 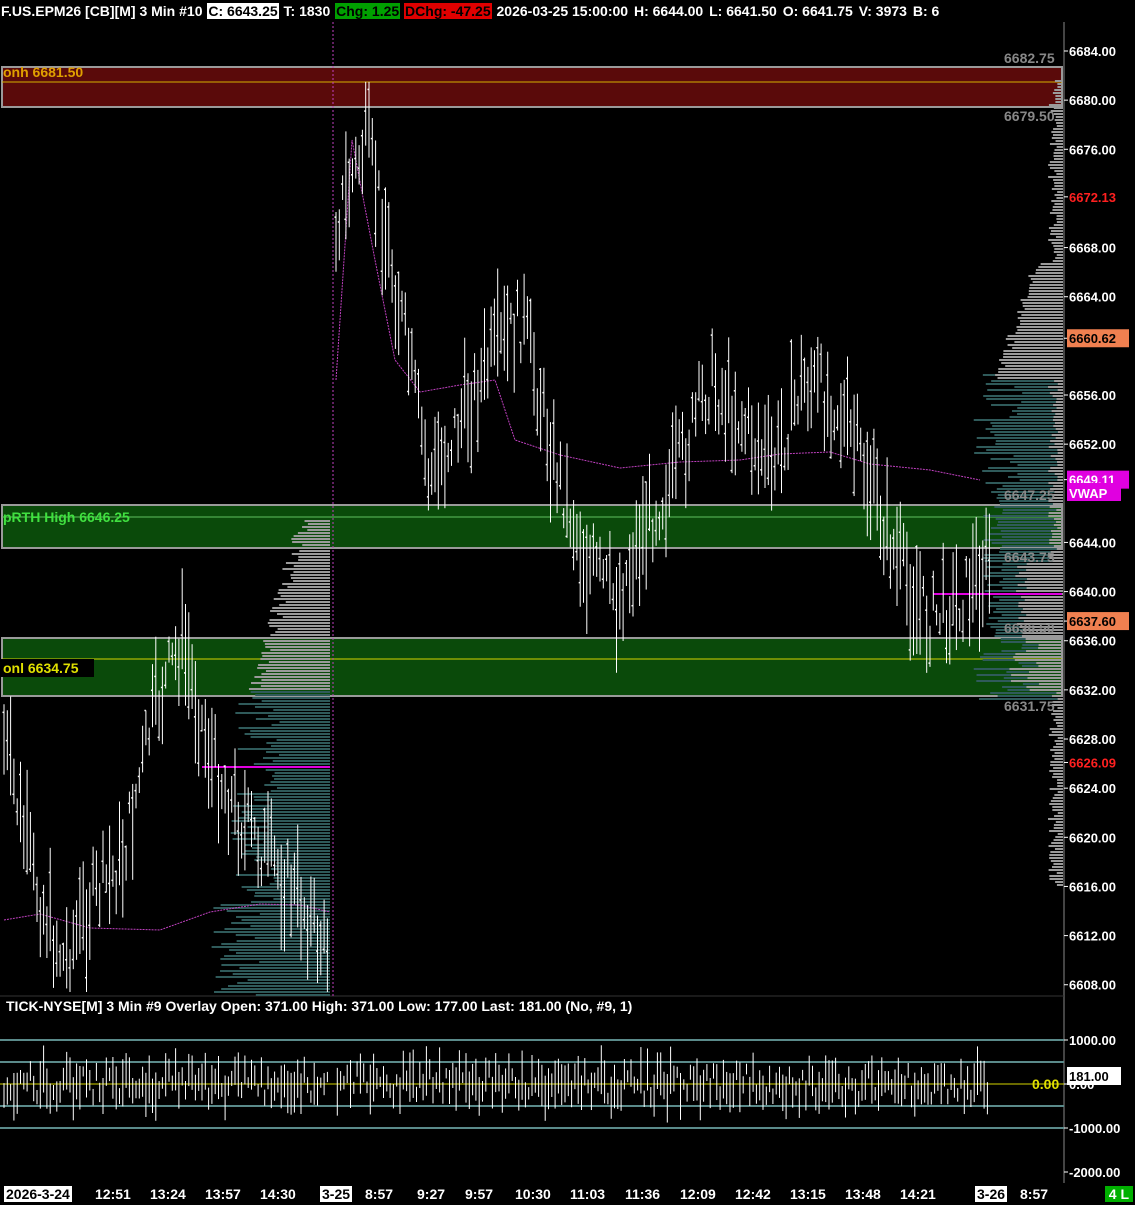 What do you see at coordinates (1092, 985) in the screenshot?
I see `price-tick-label: 6608.00` at bounding box center [1092, 985].